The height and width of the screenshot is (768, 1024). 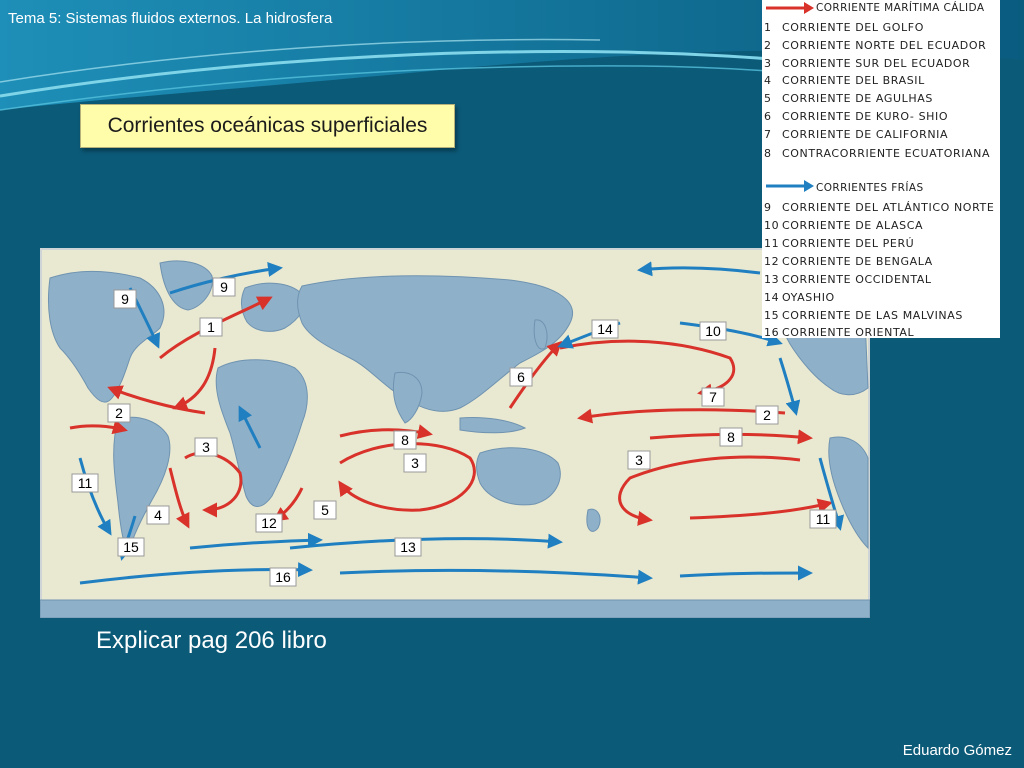 What do you see at coordinates (790, 8) in the screenshot?
I see `warm-arrow-icon` at bounding box center [790, 8].